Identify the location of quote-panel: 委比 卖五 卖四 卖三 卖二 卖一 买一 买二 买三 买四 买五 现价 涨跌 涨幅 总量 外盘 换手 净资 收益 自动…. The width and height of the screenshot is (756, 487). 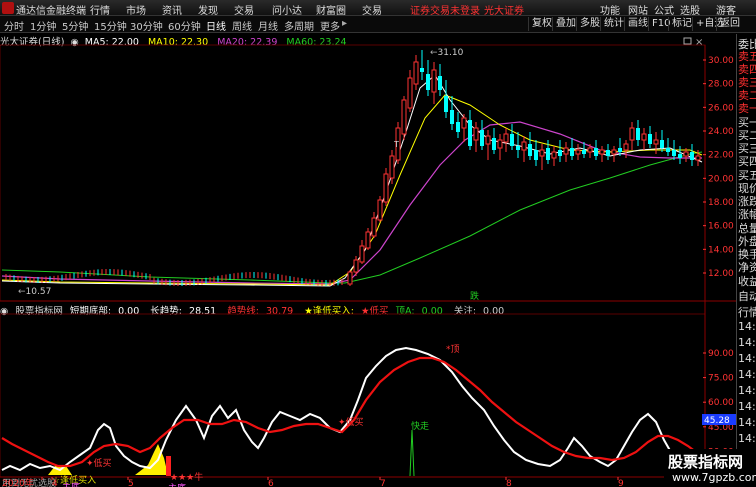
(746, 260).